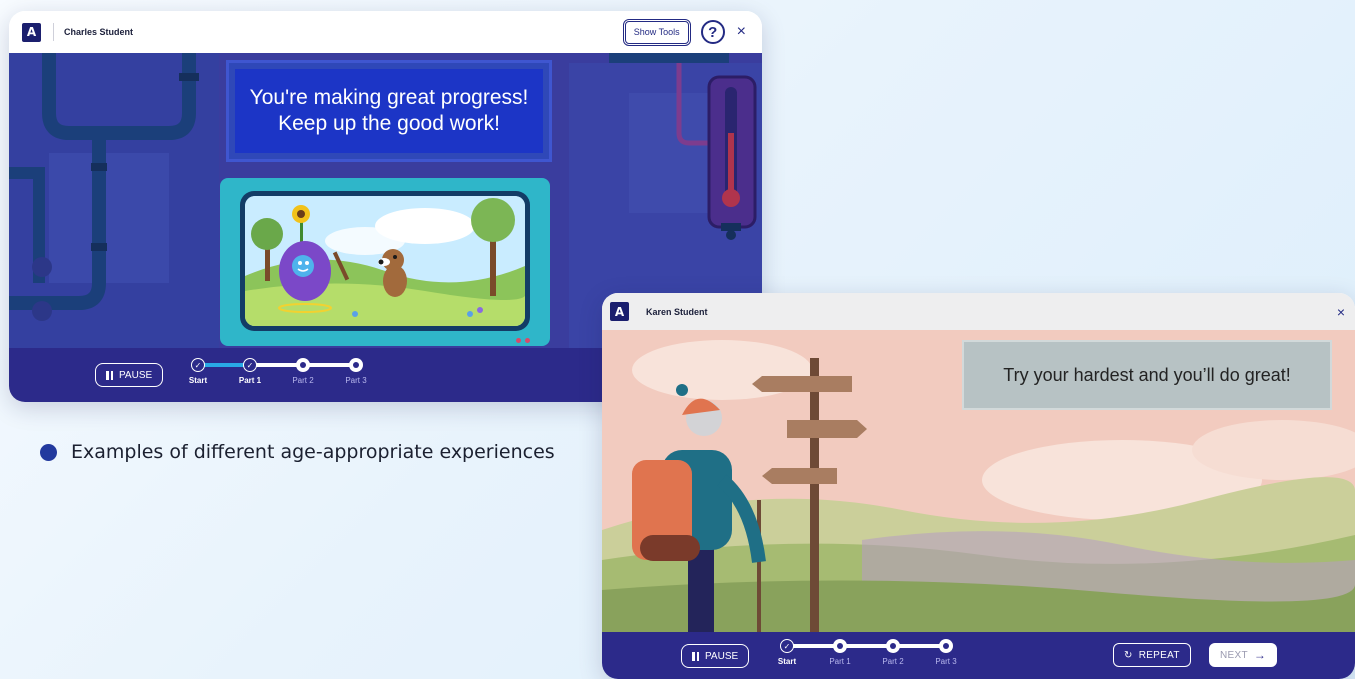 This screenshot has height=679, width=1355. Describe the element at coordinates (677, 311) in the screenshot. I see `student-name: Karen Student` at that location.